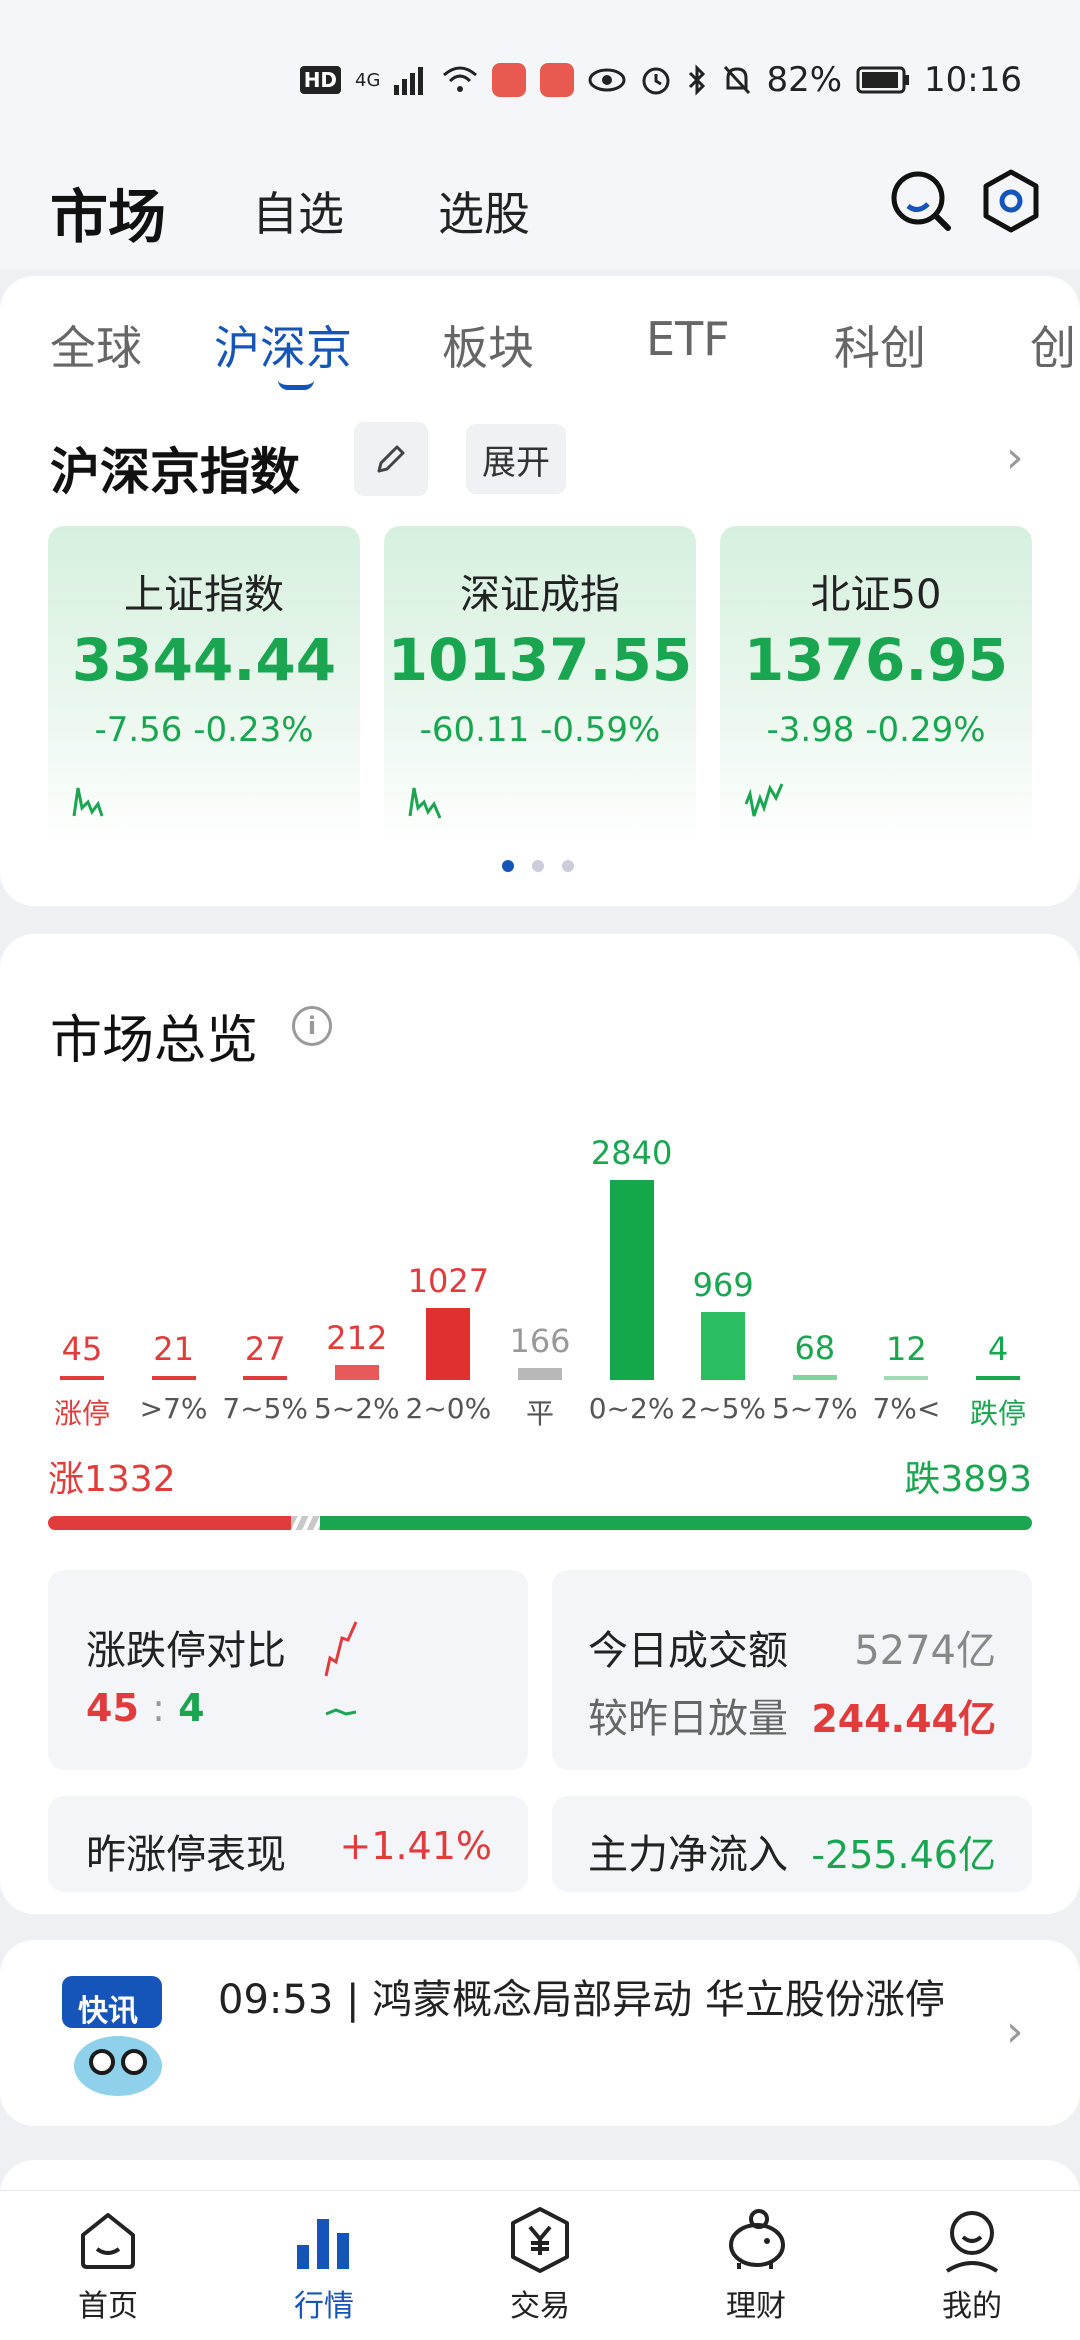 The image size is (1080, 2340). What do you see at coordinates (921, 201) in the screenshot?
I see `search-icon` at bounding box center [921, 201].